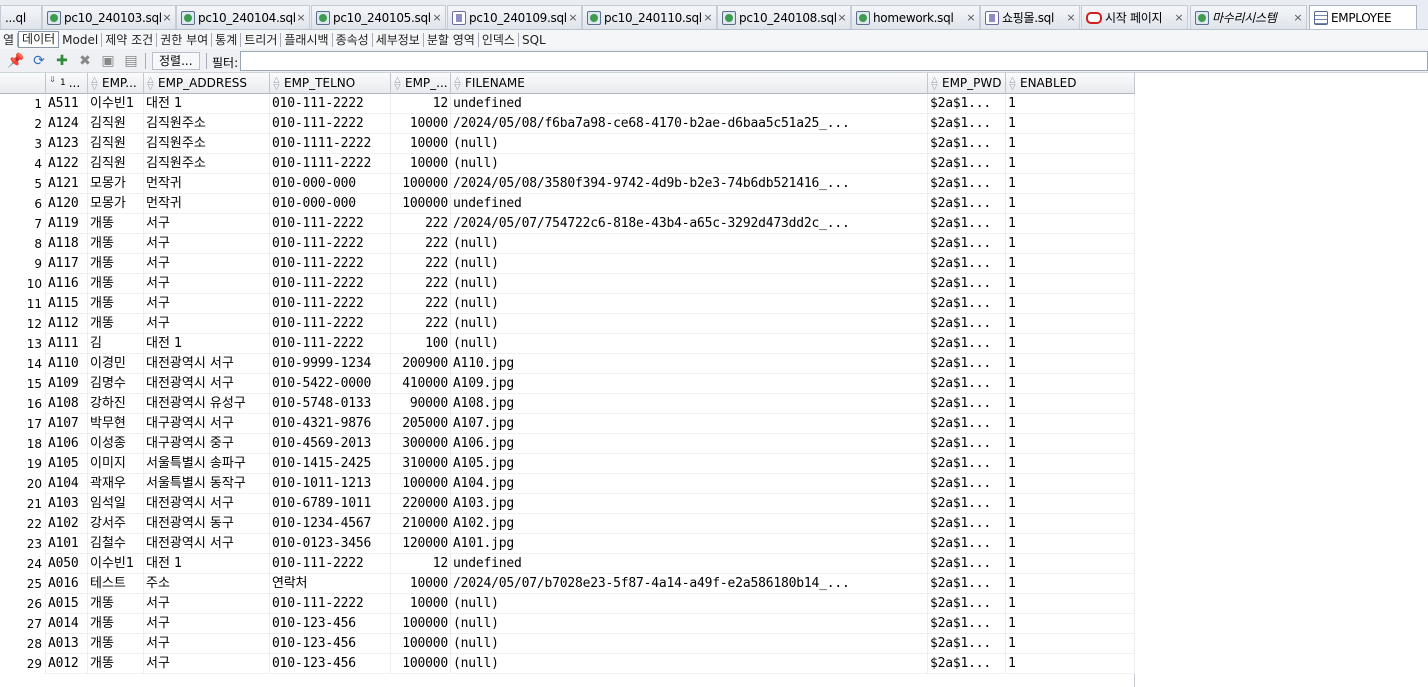 Image resolution: width=1428 pixels, height=687 pixels. What do you see at coordinates (330, 464) in the screenshot?
I see `emp-telno-cell: 010-1415-2425` at bounding box center [330, 464].